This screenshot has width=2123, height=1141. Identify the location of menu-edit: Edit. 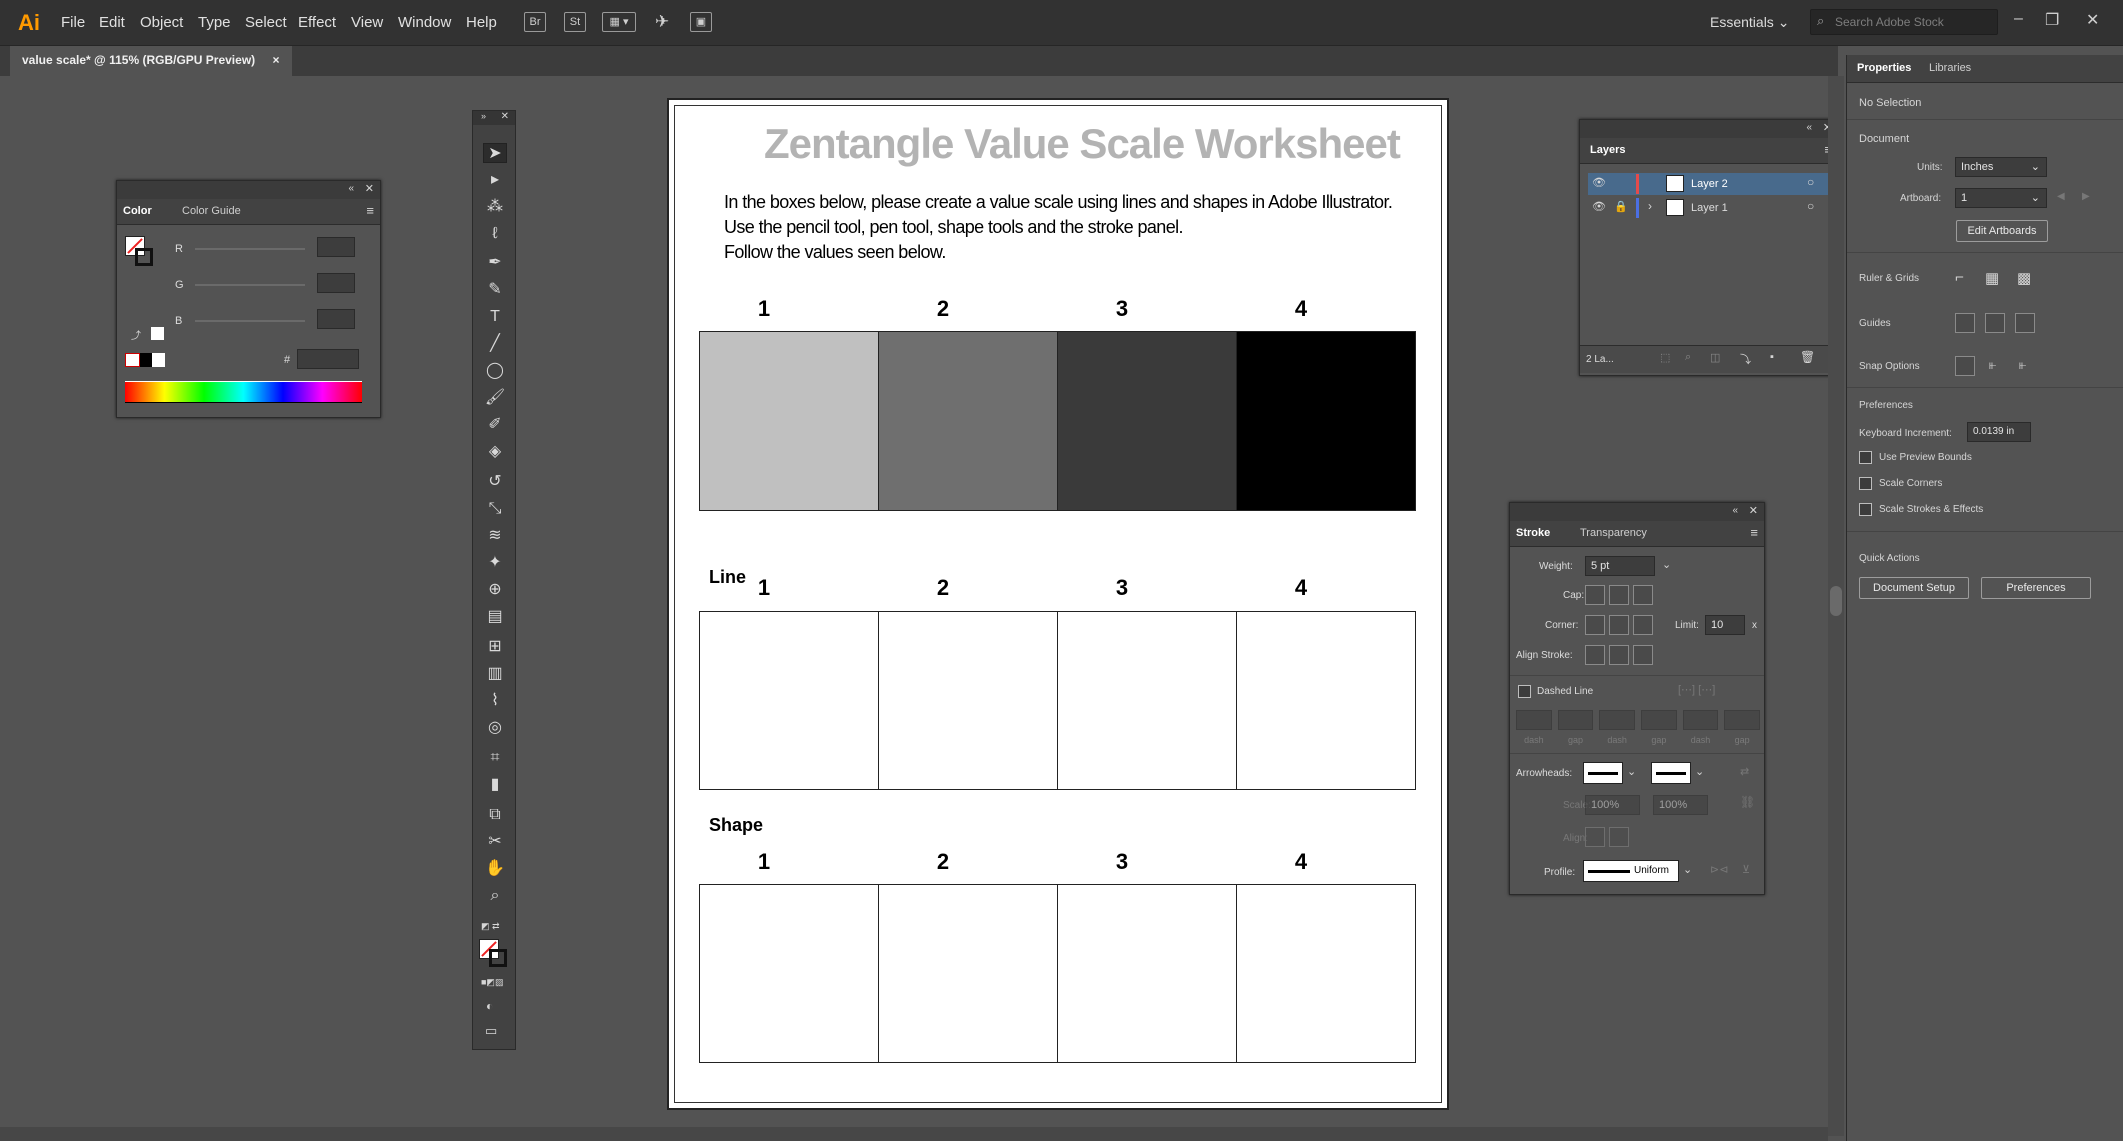
(112, 22).